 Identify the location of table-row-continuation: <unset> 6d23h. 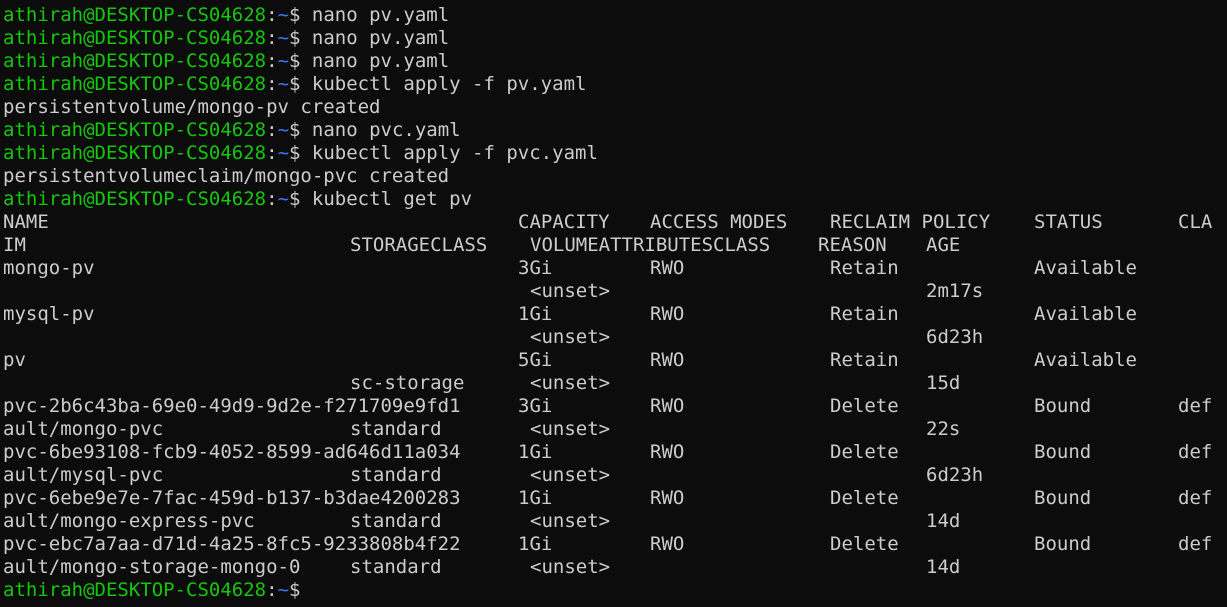
(615, 337).